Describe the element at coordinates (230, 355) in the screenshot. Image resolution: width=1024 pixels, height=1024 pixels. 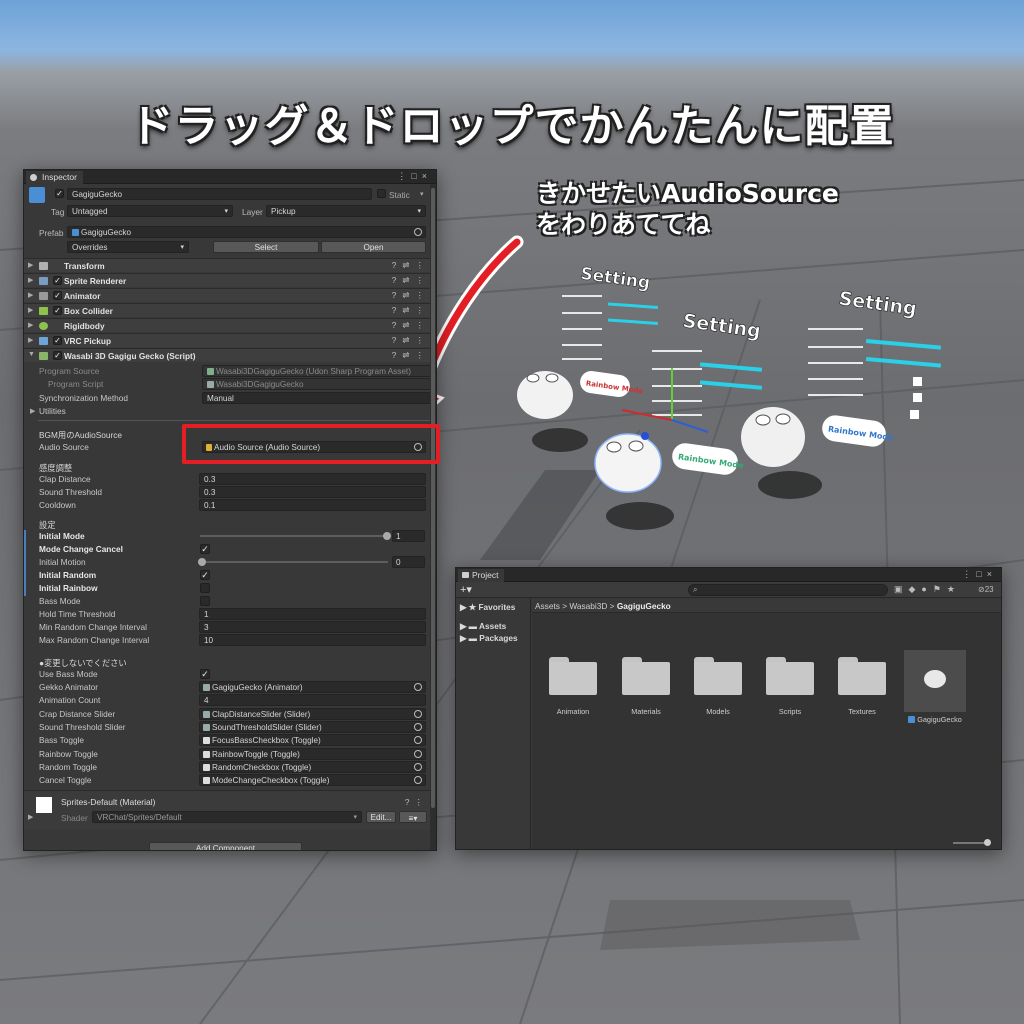
I see `component-wasabi-script: ▼ ✓ Wasabi 3D Gagigu Gecko (Script) ?⇌⋮` at that location.